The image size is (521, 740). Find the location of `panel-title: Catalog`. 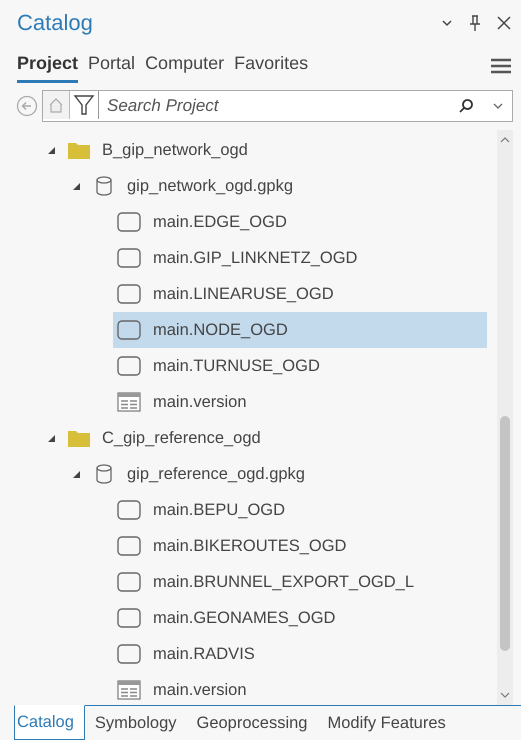

panel-title: Catalog is located at coordinates (55, 23).